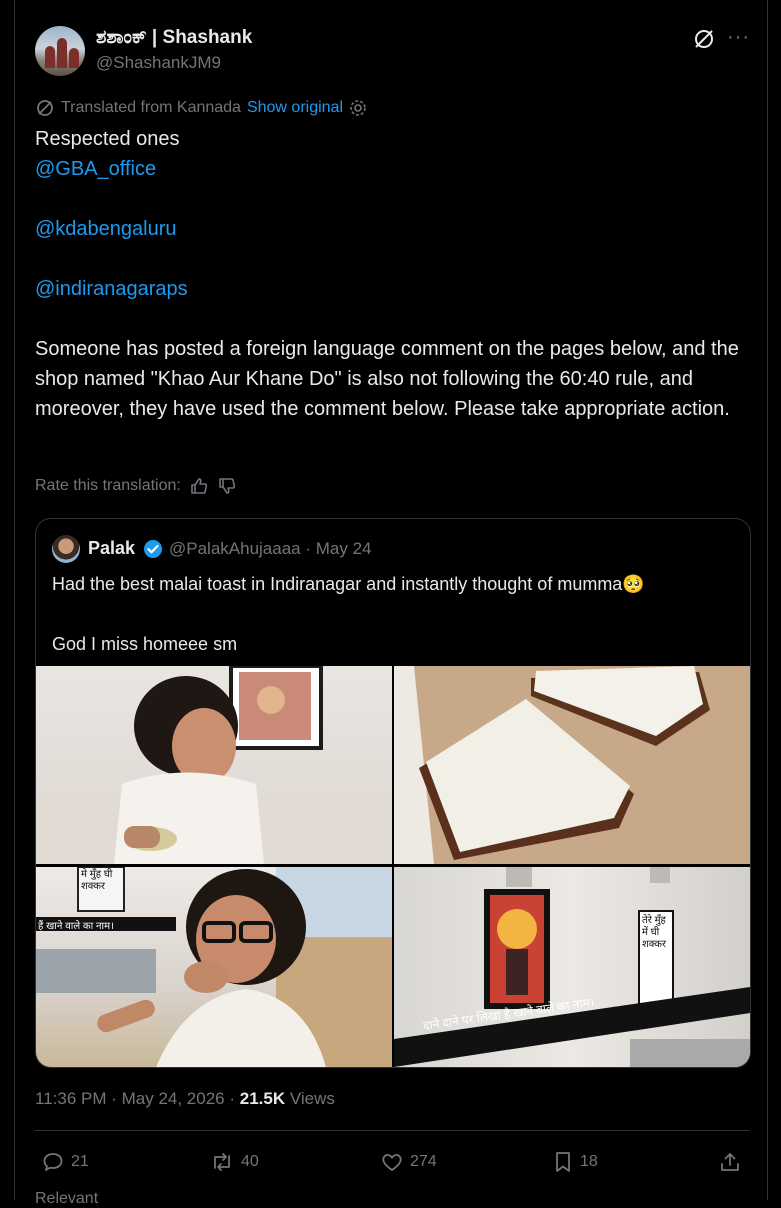 This screenshot has width=781, height=1208. What do you see at coordinates (250, 1161) in the screenshot?
I see `repost-count: 40` at bounding box center [250, 1161].